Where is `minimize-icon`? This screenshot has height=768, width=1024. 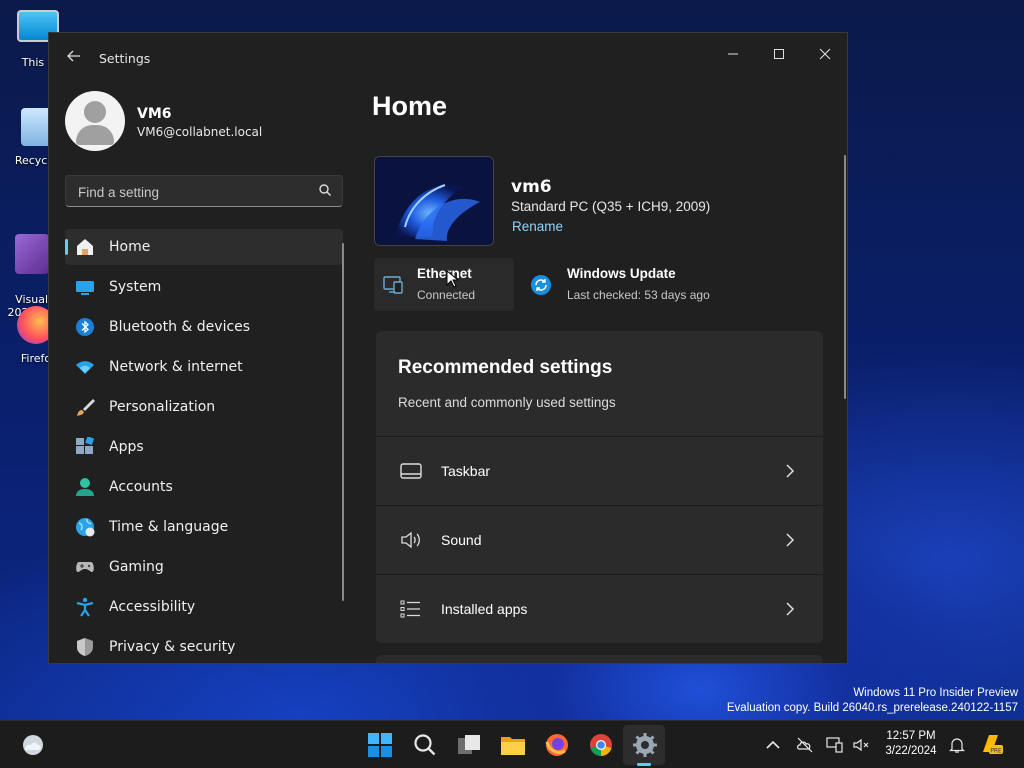 minimize-icon is located at coordinates (733, 54).